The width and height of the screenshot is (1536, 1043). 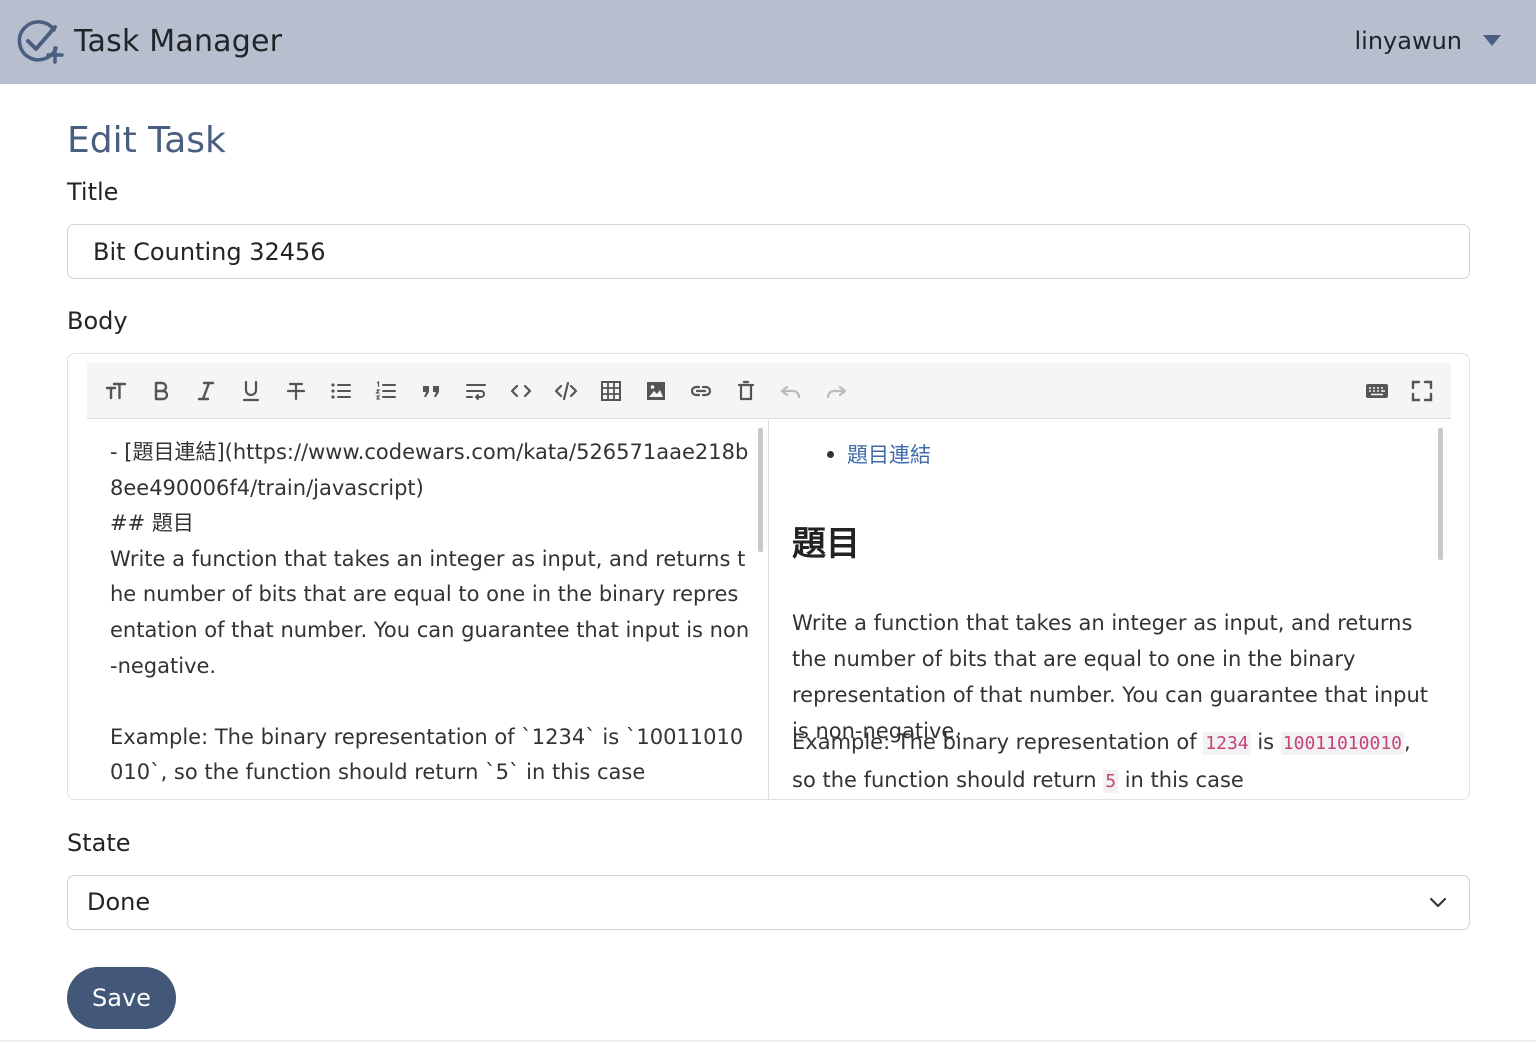 I want to click on state-value: Done, so click(x=119, y=902).